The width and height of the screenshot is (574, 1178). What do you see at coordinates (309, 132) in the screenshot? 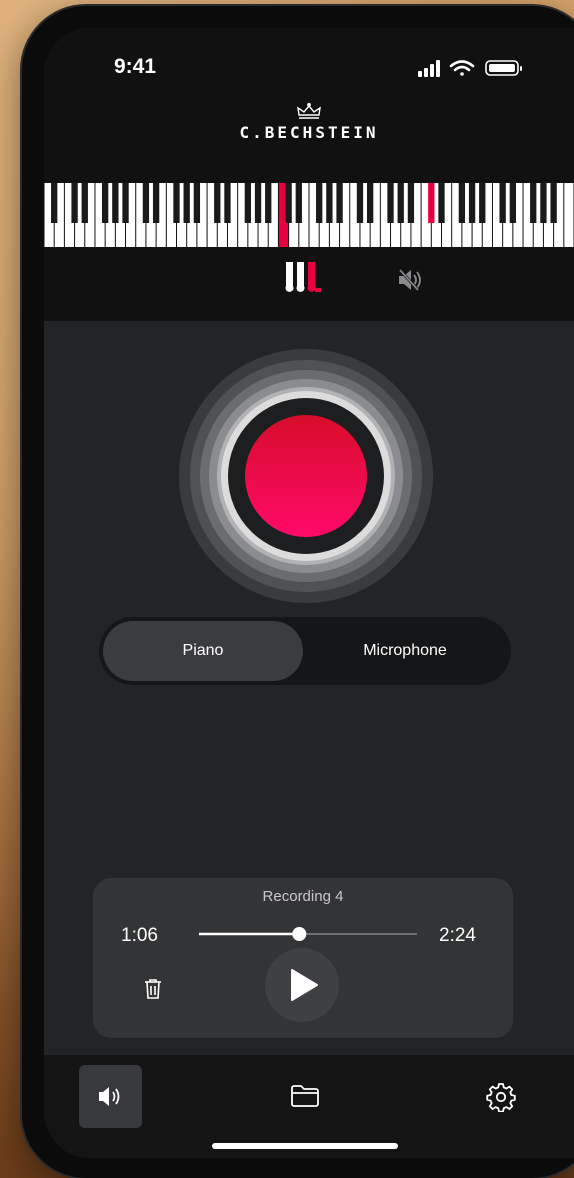
I see `brand-name: C.BECHSTEIN` at bounding box center [309, 132].